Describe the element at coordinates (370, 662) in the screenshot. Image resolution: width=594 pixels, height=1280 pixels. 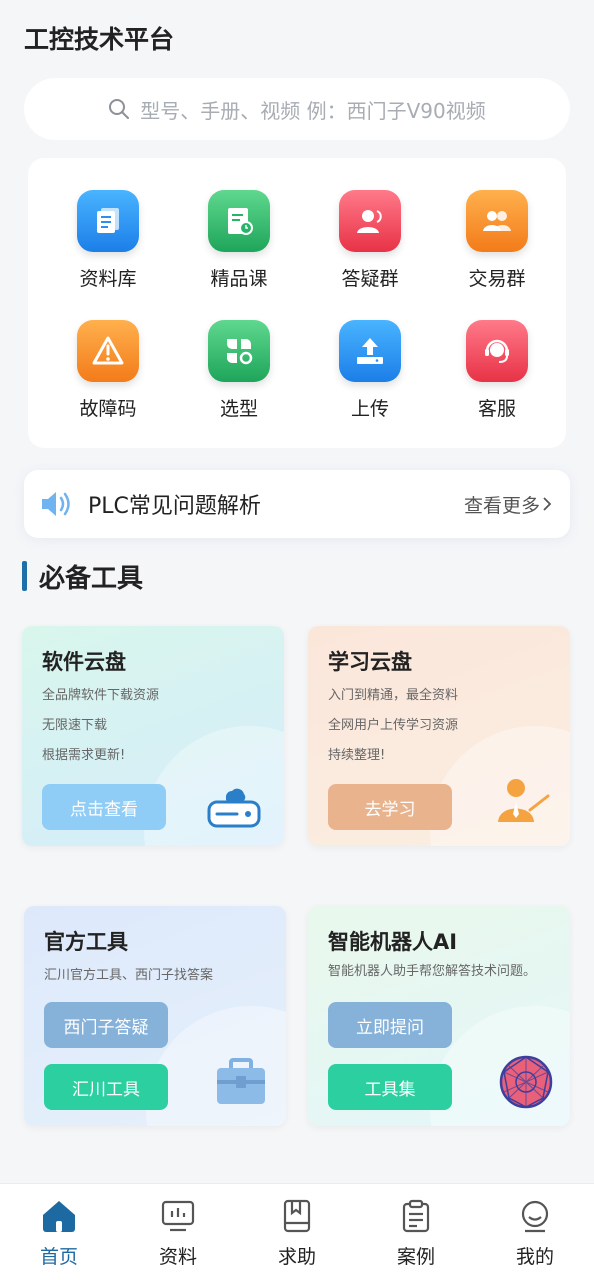
I see `tool-title: 学习云盘` at that location.